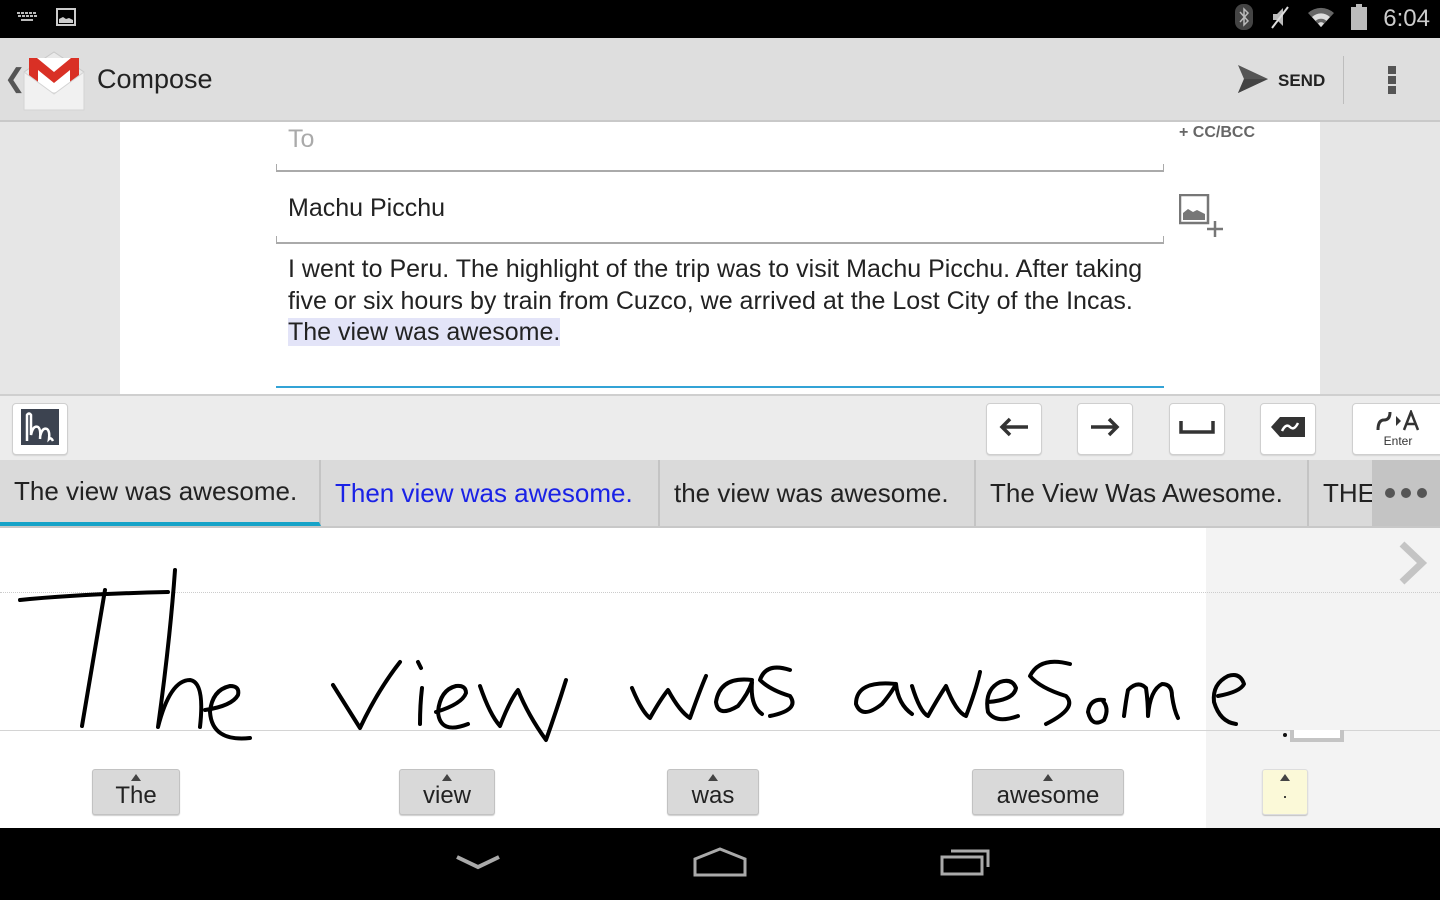 The image size is (1440, 900). Describe the element at coordinates (1244, 19) in the screenshot. I see `bluetooth-icon` at that location.